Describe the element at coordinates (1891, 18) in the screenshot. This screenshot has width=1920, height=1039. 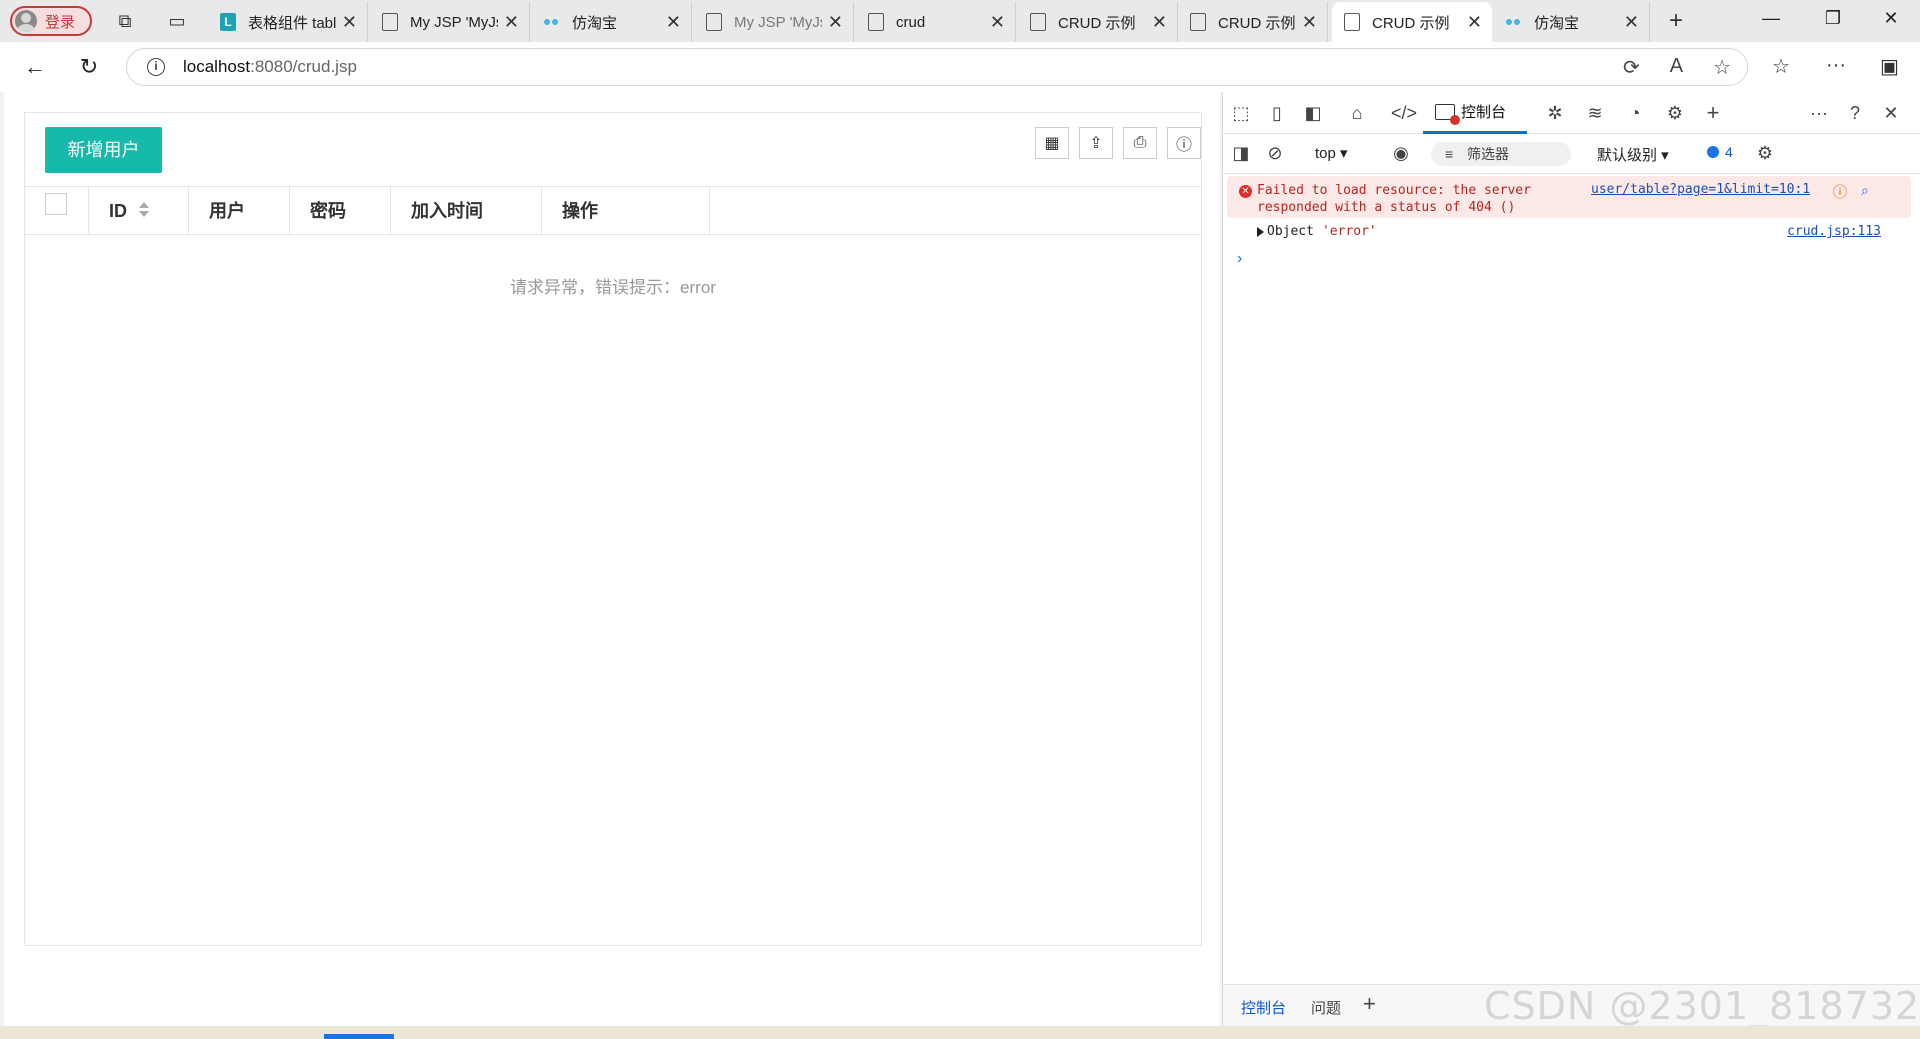
I see `window-close-icon: ✕` at that location.